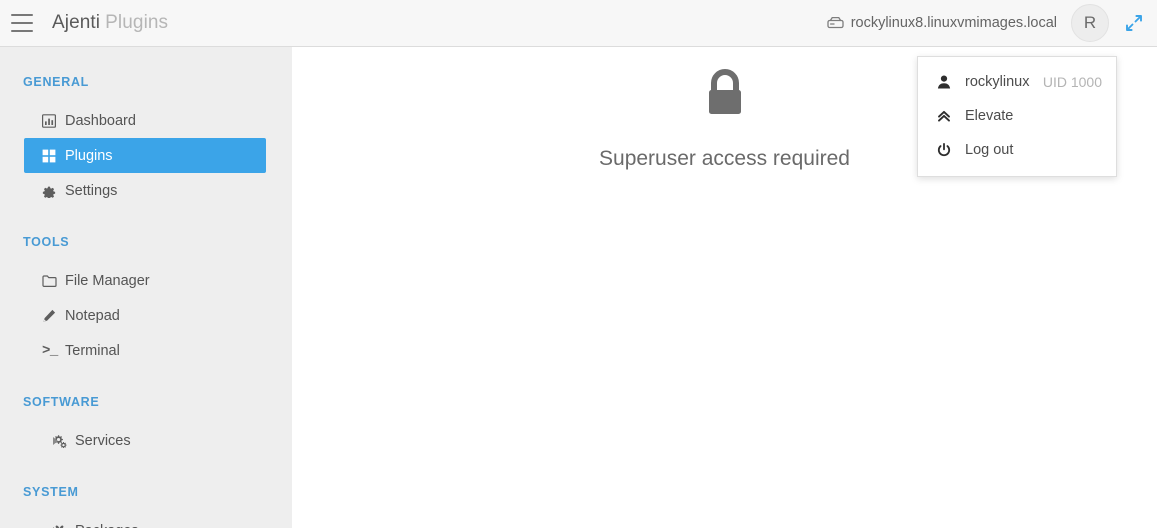 This screenshot has height=528, width=1157. Describe the element at coordinates (89, 155) in the screenshot. I see `sidebar-item-label-plugins: Plugins` at that location.